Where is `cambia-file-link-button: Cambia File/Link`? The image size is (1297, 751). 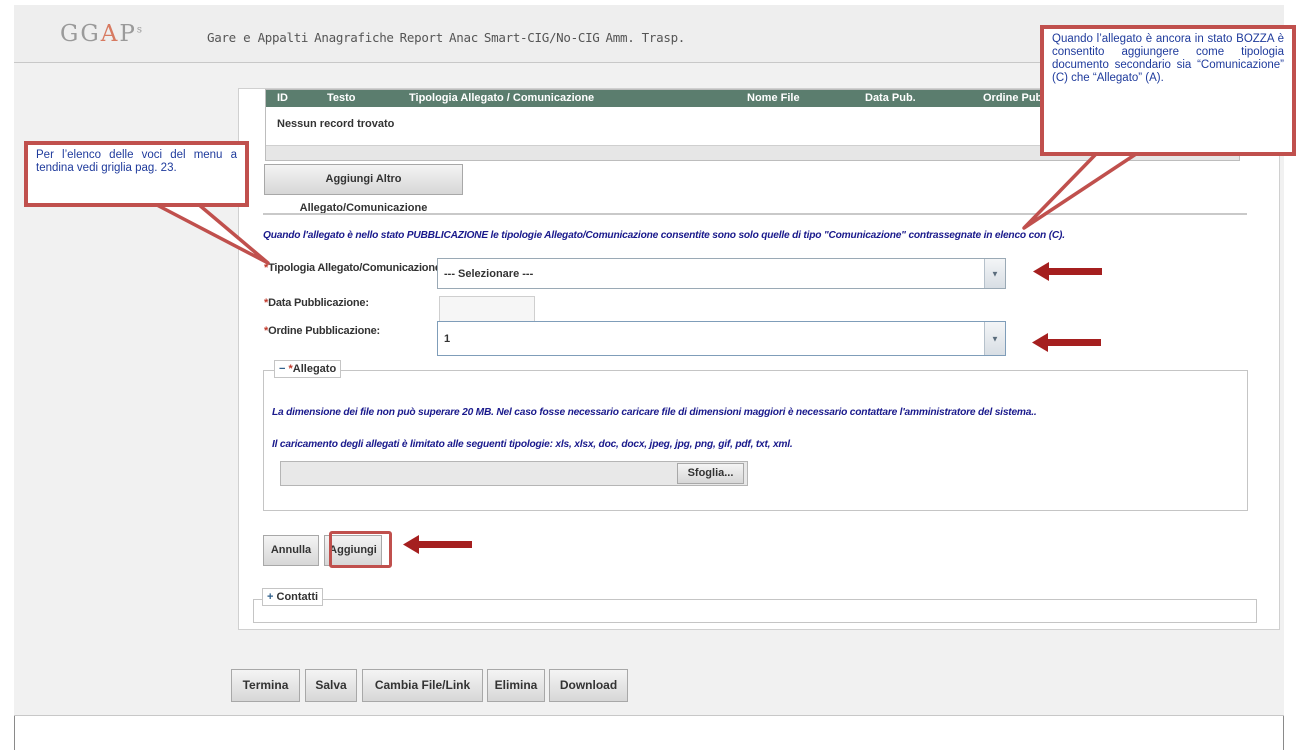
cambia-file-link-button: Cambia File/Link is located at coordinates (422, 685).